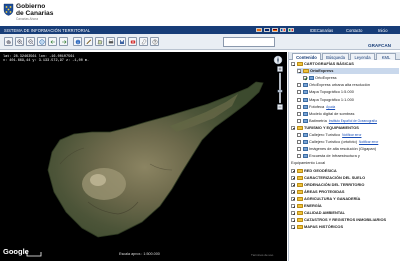 The height and width of the screenshot is (261, 400). What do you see at coordinates (322, 71) in the screenshot?
I see `layer-label: OrtoExpress` at bounding box center [322, 71].